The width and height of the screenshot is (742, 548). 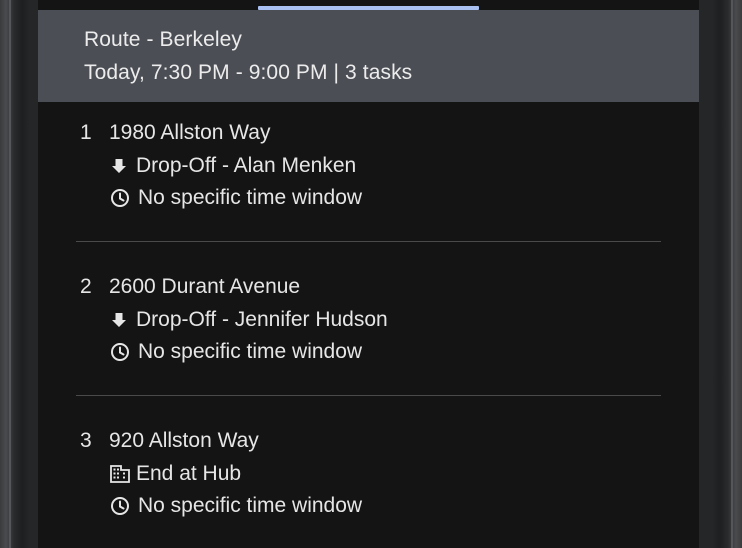 I want to click on stop-task-label: Drop-Off - Jennifer Hudson, so click(x=262, y=319).